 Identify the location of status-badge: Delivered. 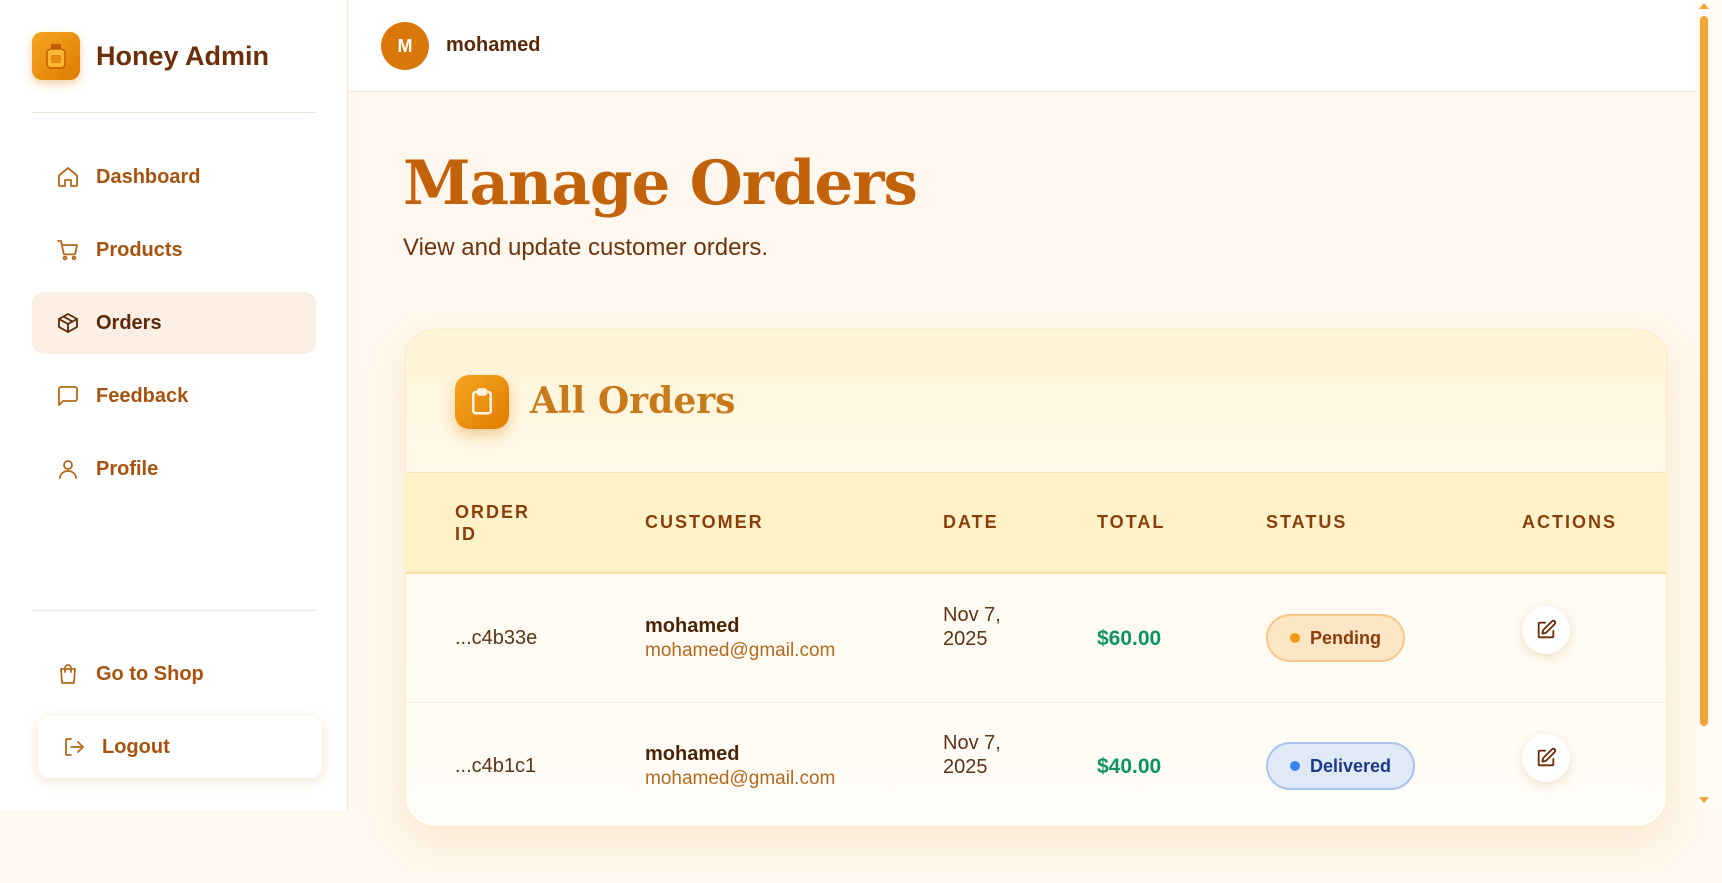
(1341, 766).